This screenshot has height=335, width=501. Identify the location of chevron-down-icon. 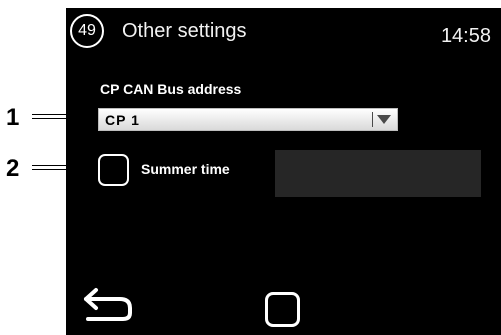
(384, 119).